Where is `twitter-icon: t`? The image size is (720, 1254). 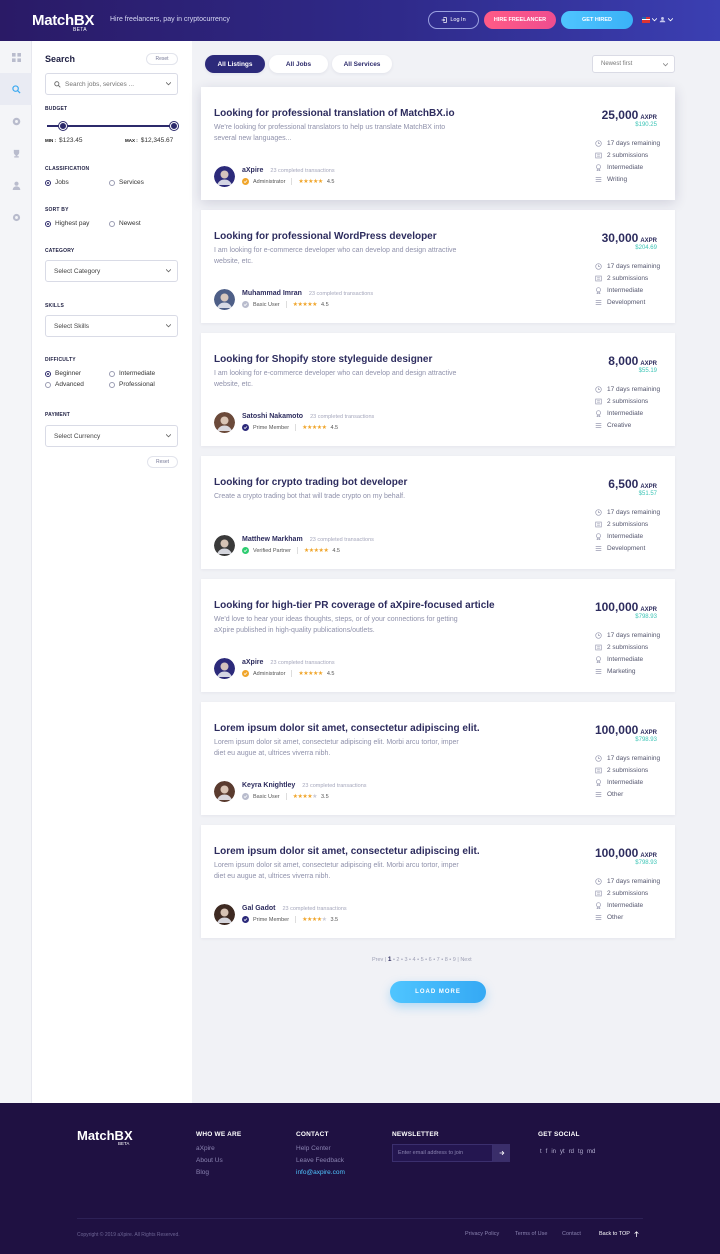 twitter-icon: t is located at coordinates (541, 1152).